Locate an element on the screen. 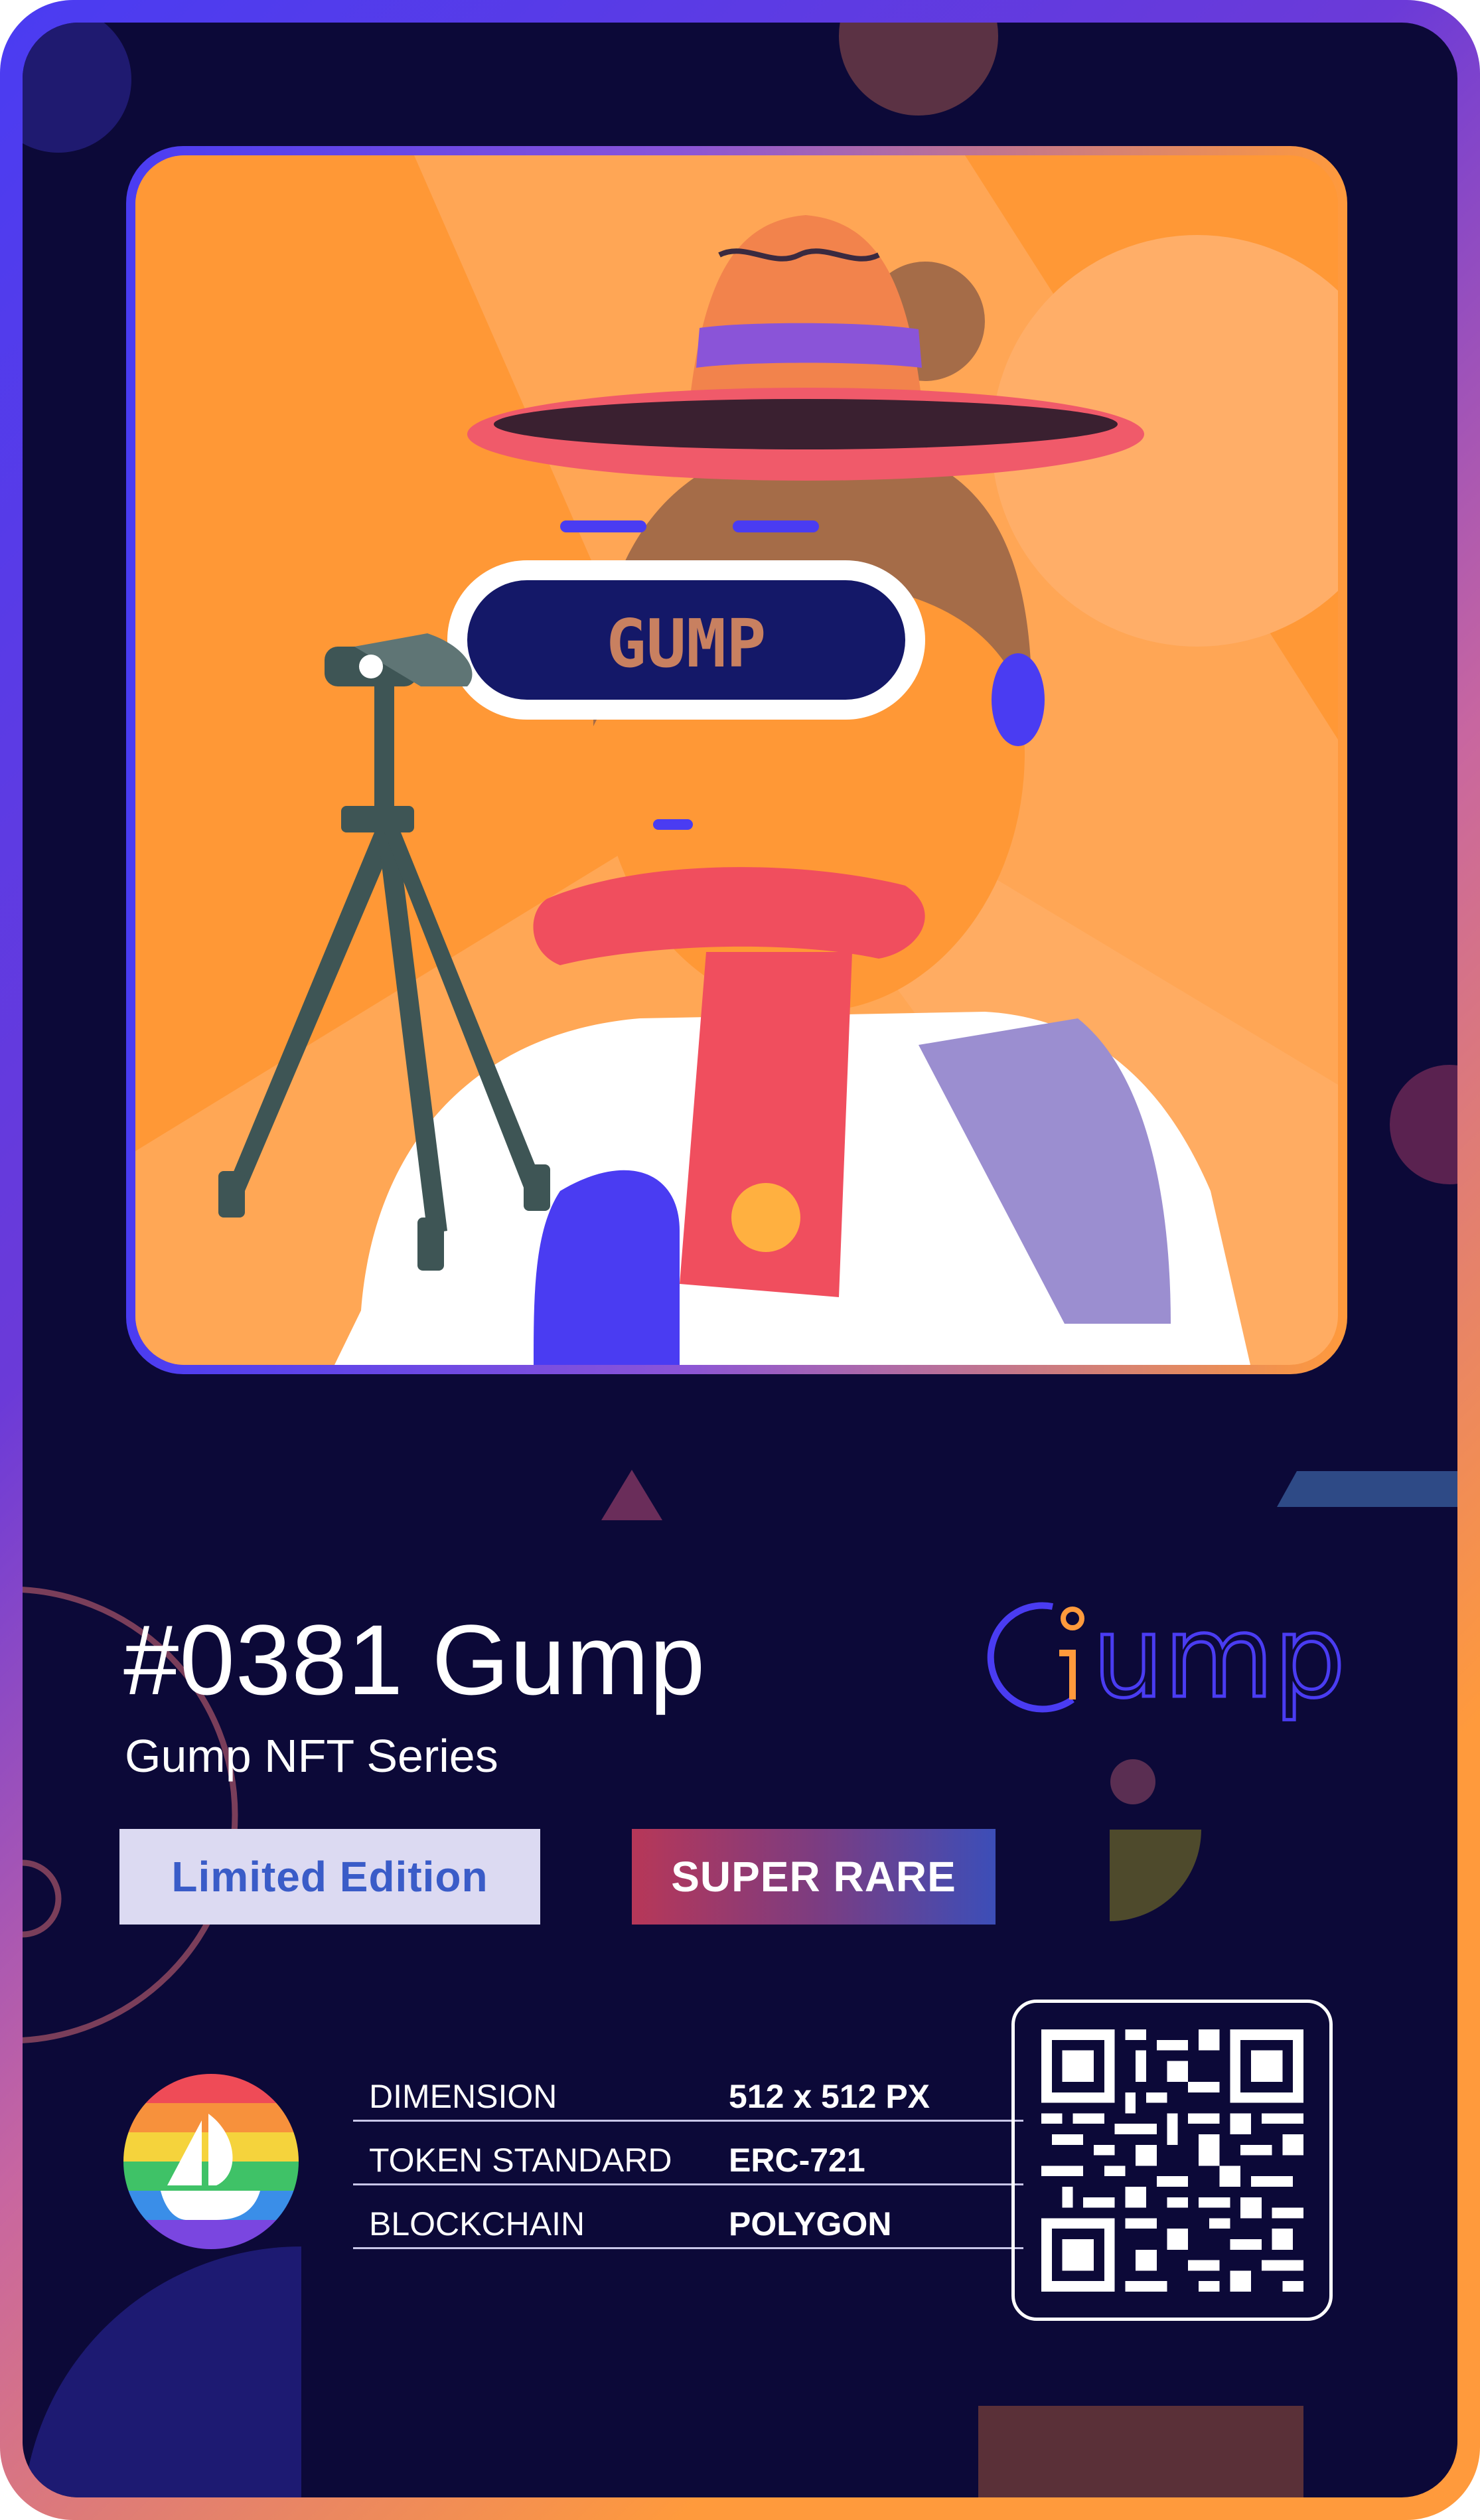 The height and width of the screenshot is (2520, 1480). spec-label: BLOCKCHAIN is located at coordinates (477, 2224).